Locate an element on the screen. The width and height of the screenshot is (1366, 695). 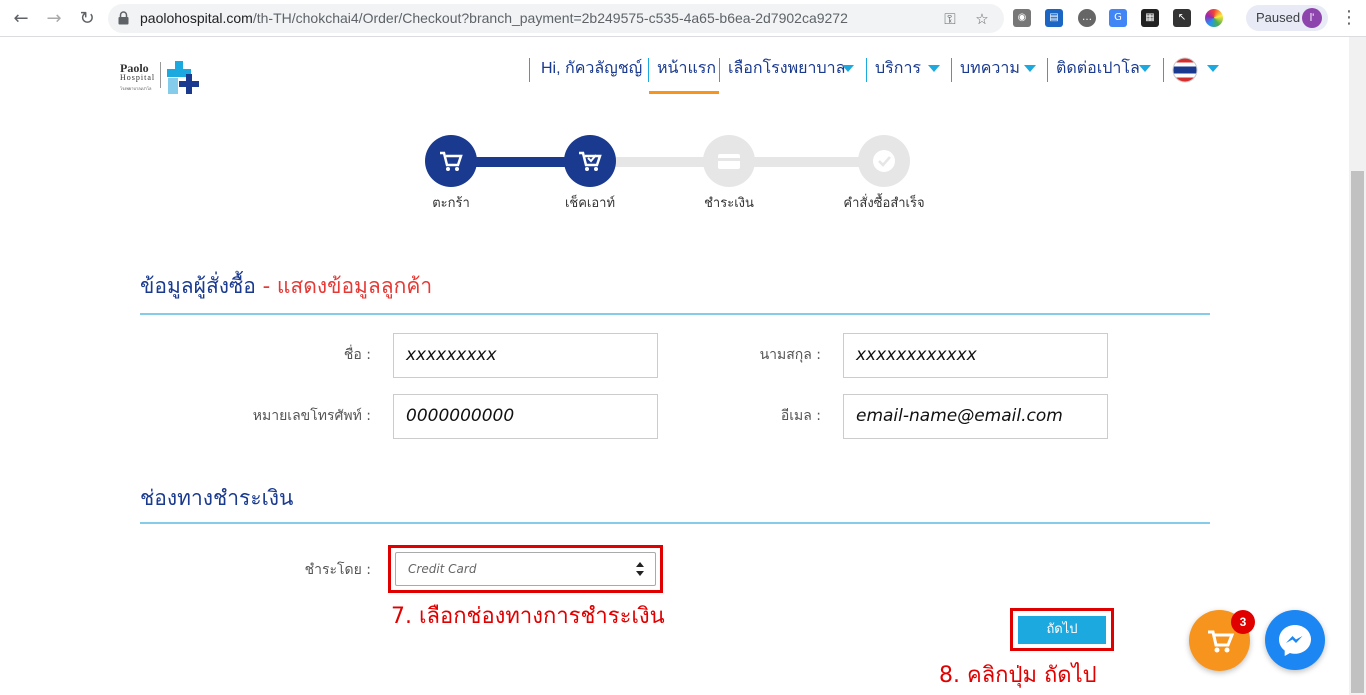
nav-active-indicator is located at coordinates (684, 92).